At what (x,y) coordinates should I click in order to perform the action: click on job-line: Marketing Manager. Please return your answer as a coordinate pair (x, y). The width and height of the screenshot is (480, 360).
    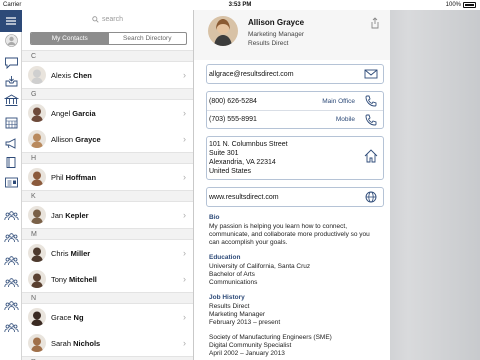
    Looking at the image, I should click on (237, 314).